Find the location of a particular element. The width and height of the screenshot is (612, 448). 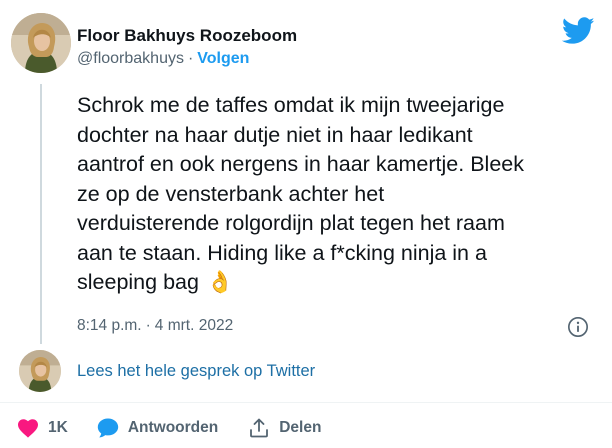

share-button: Delen is located at coordinates (284, 428).